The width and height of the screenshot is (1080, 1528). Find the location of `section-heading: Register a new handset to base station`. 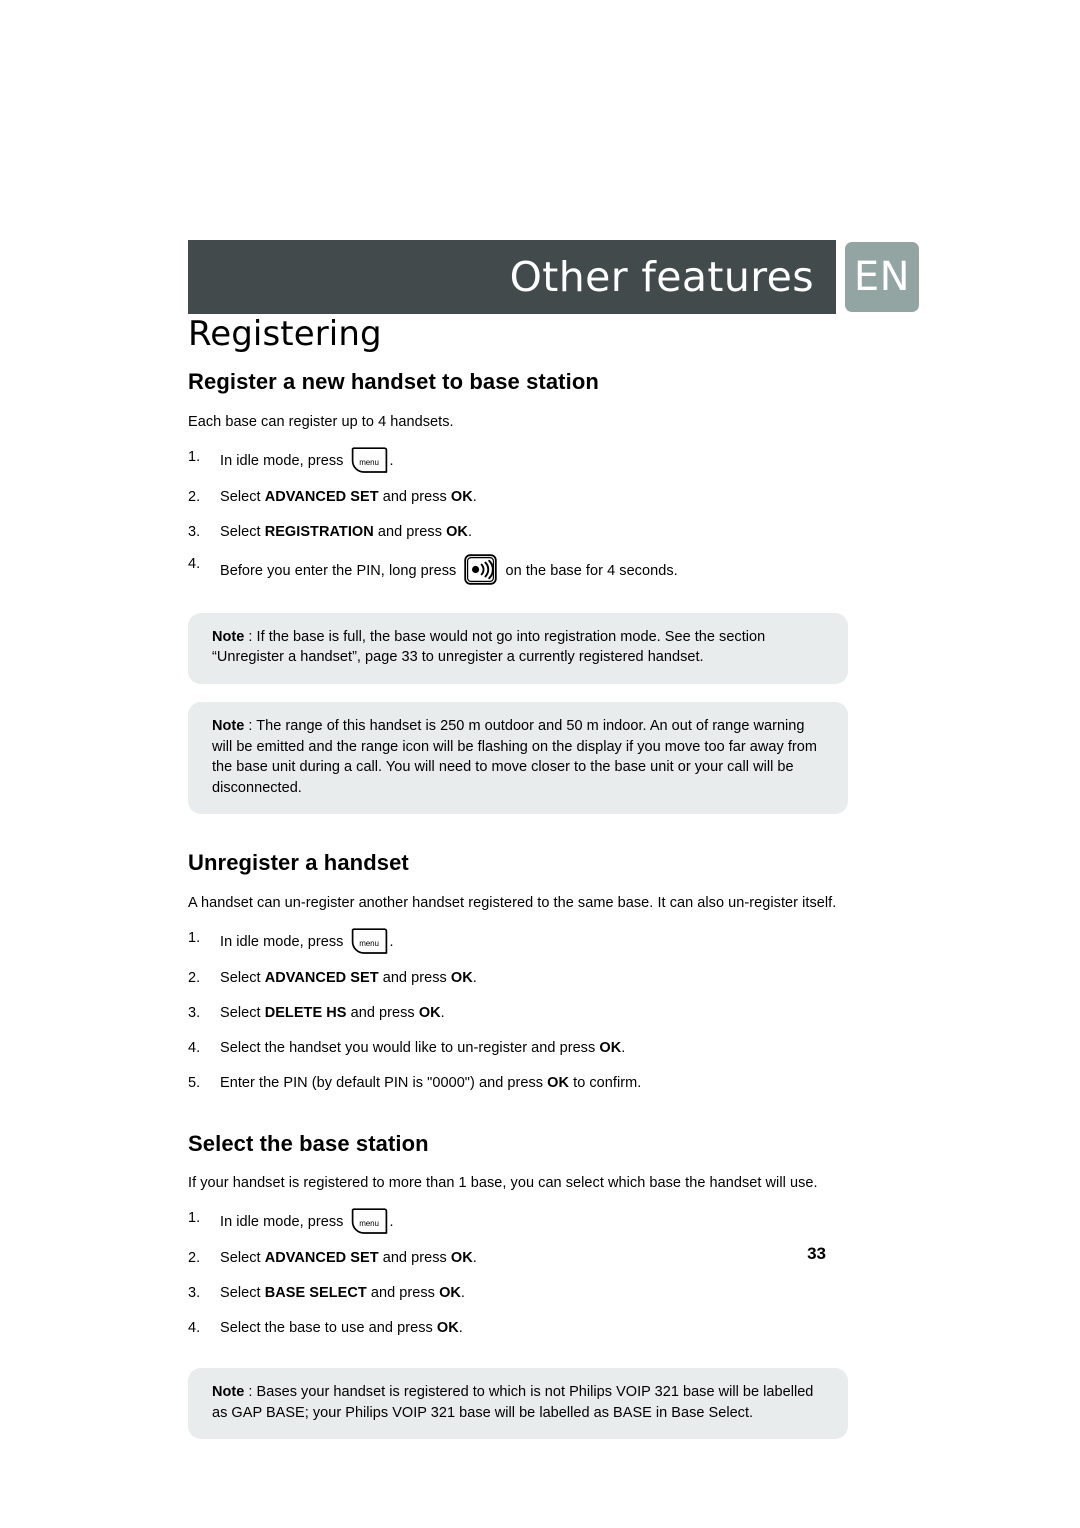

section-heading: Register a new handset to base station is located at coordinates (393, 382).